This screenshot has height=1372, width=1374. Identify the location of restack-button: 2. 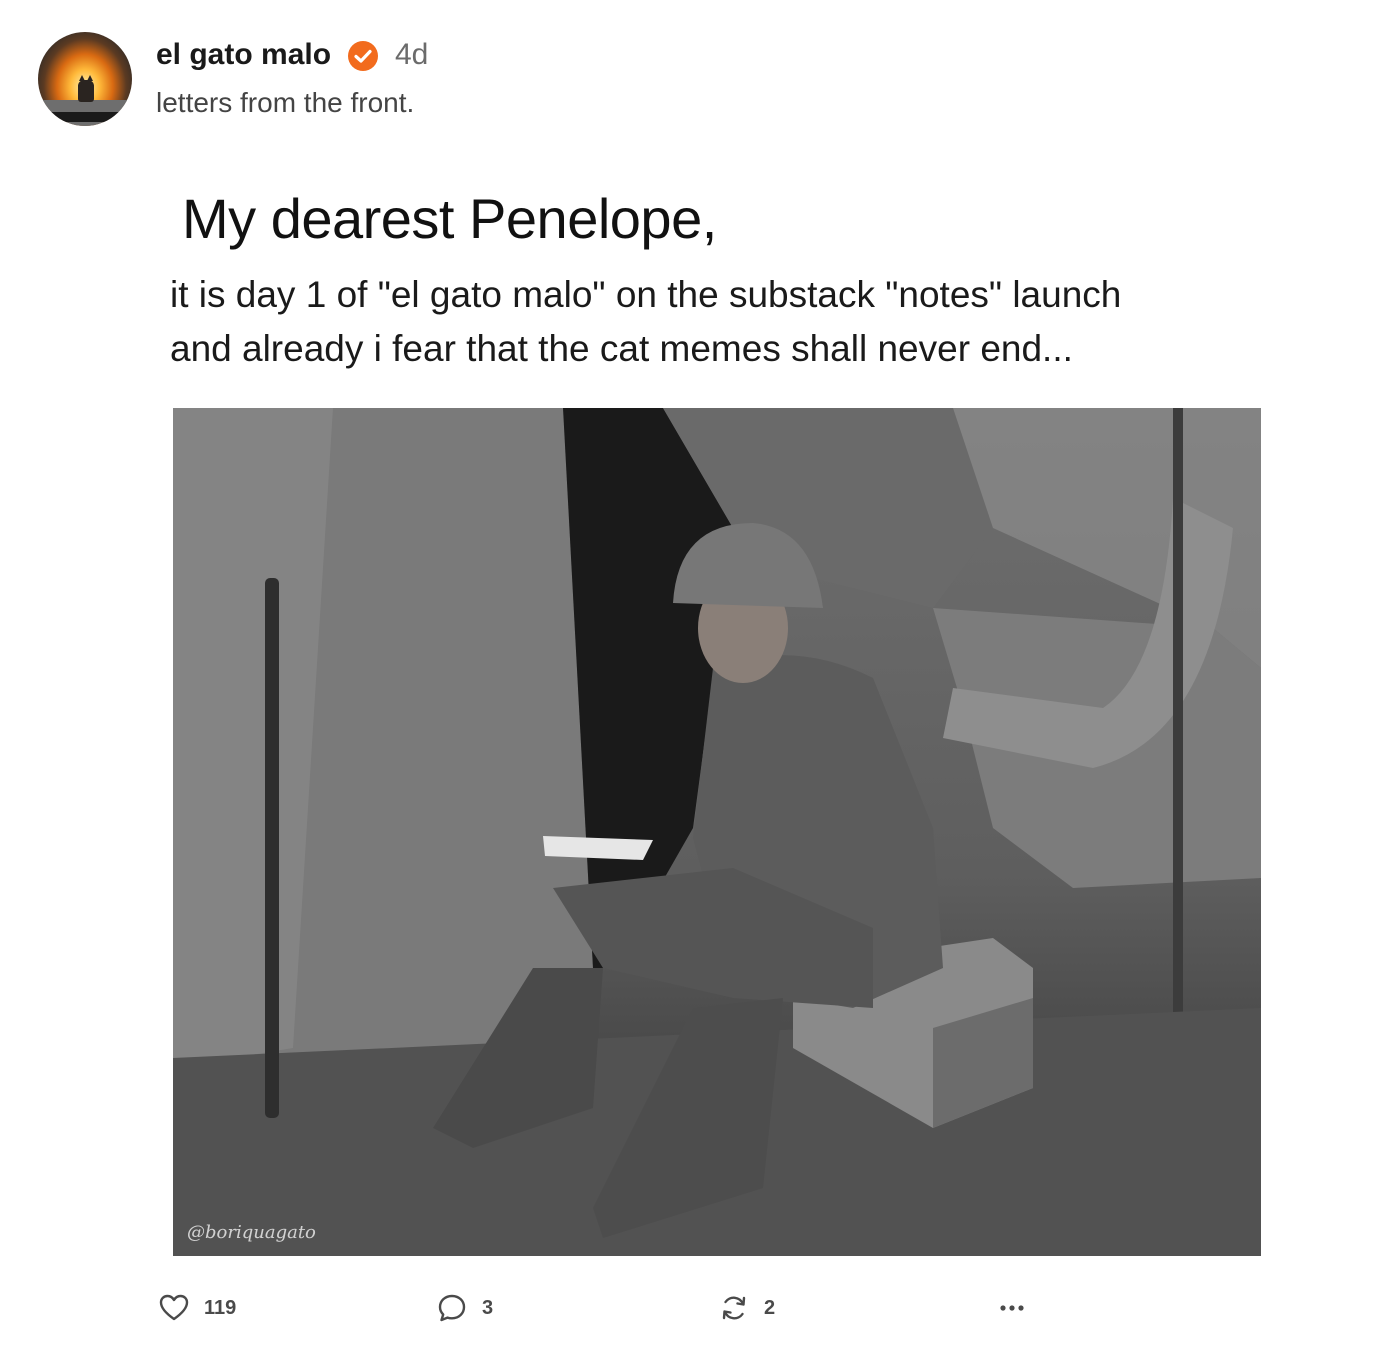
(746, 1308).